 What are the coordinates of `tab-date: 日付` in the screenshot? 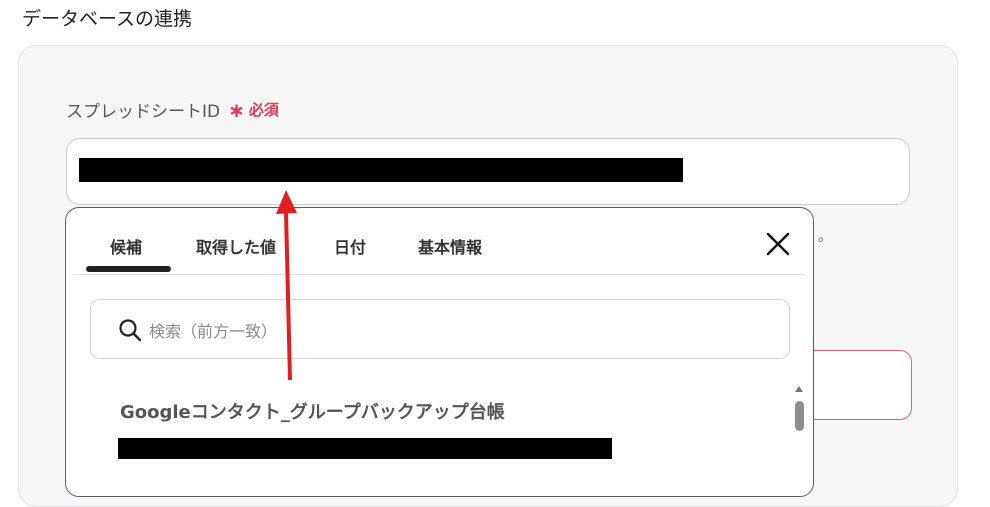 It's located at (350, 246).